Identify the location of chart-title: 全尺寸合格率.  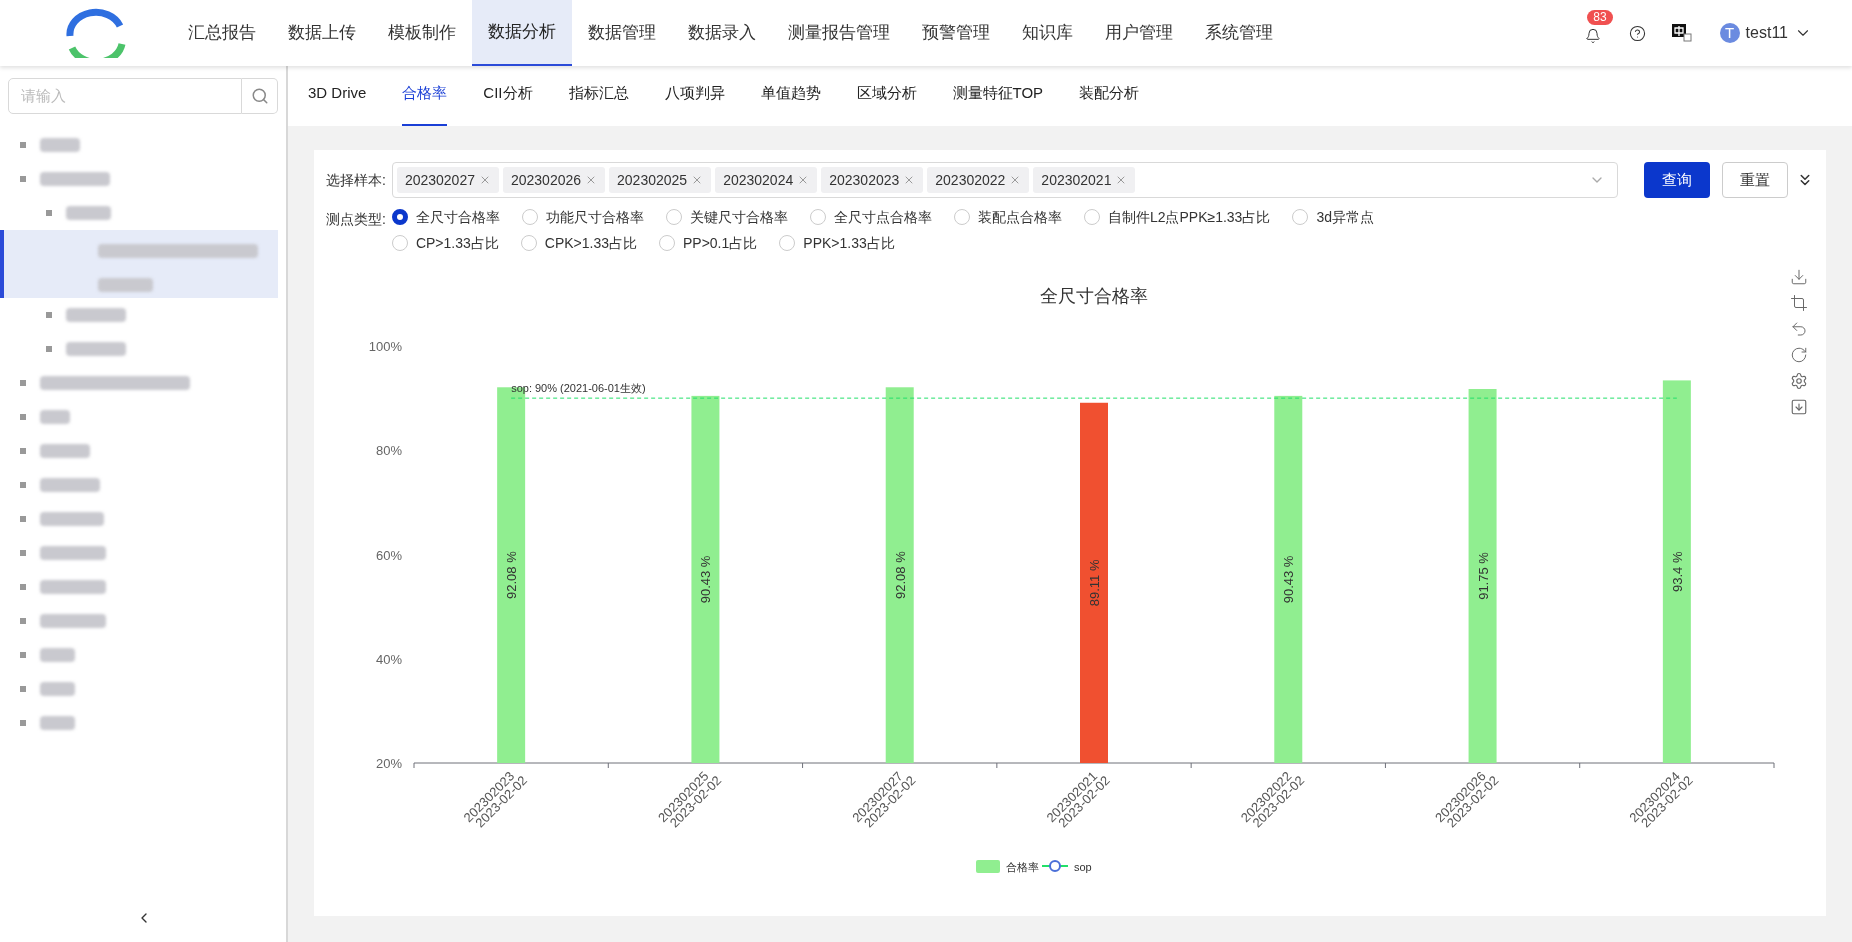
(1094, 296).